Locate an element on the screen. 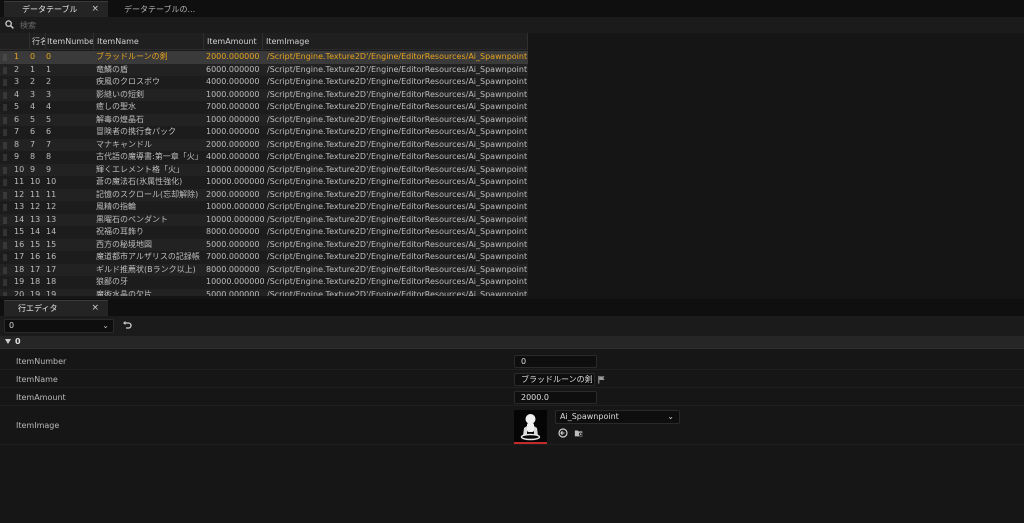 The width and height of the screenshot is (1024, 523). item-number-cell: 7 is located at coordinates (49, 144).